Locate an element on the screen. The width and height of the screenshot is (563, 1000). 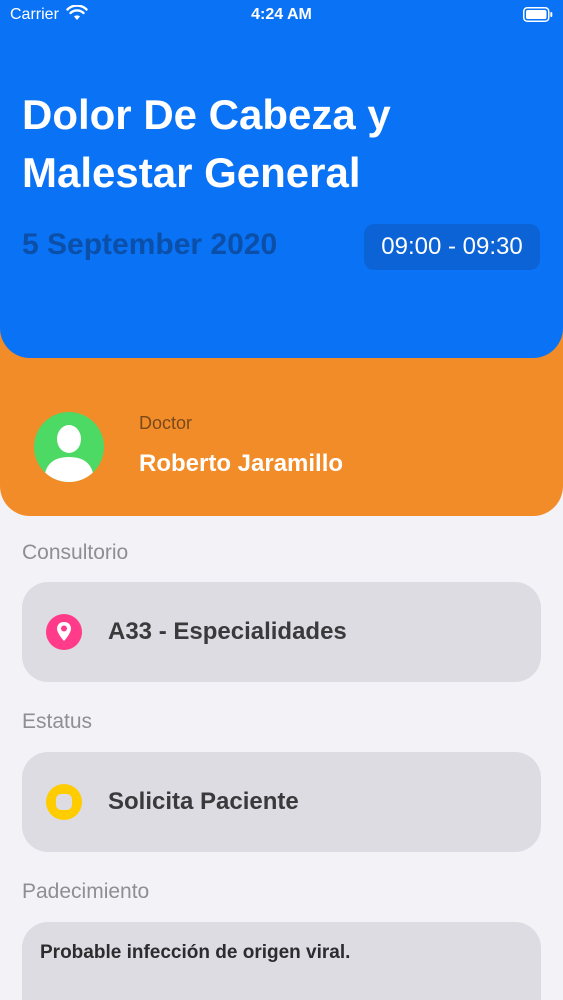
appointment-date: 5 September 2020 is located at coordinates (150, 244).